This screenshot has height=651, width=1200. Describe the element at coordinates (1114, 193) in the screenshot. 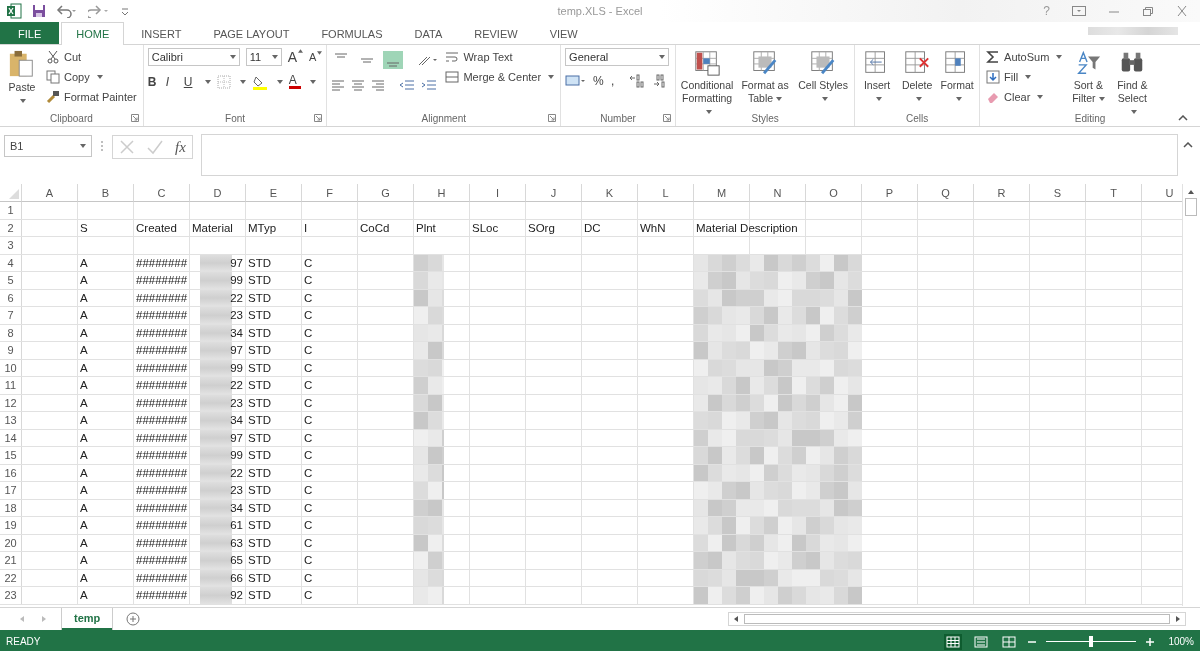

I see `column-header: T` at that location.